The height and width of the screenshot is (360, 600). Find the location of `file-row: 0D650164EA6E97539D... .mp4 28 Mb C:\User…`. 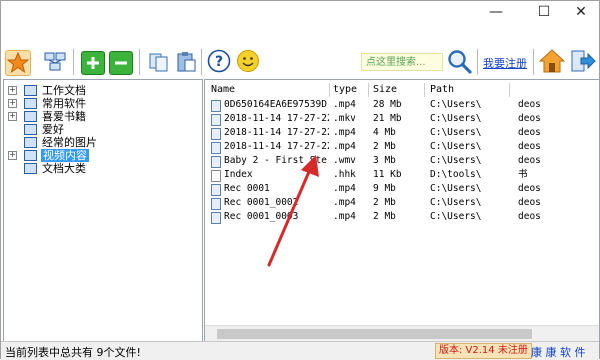

file-row: 0D650164EA6E97539D... .mp4 28 Mb C:\User… is located at coordinates (402, 105).